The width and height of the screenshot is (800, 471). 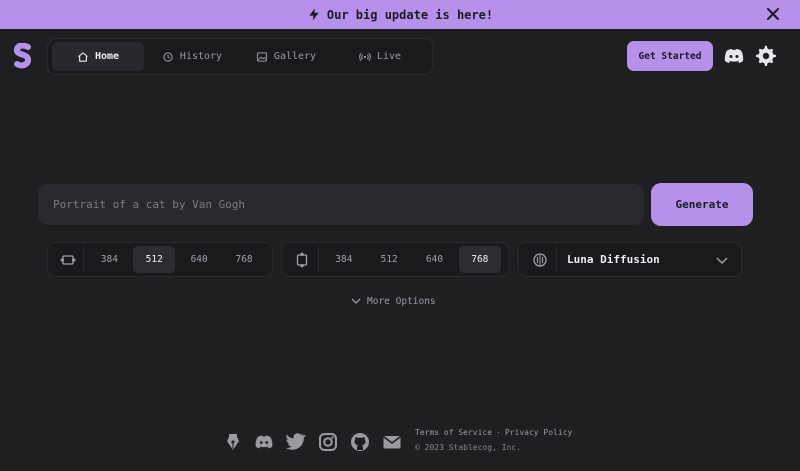 I want to click on width-option: 768, so click(x=244, y=259).